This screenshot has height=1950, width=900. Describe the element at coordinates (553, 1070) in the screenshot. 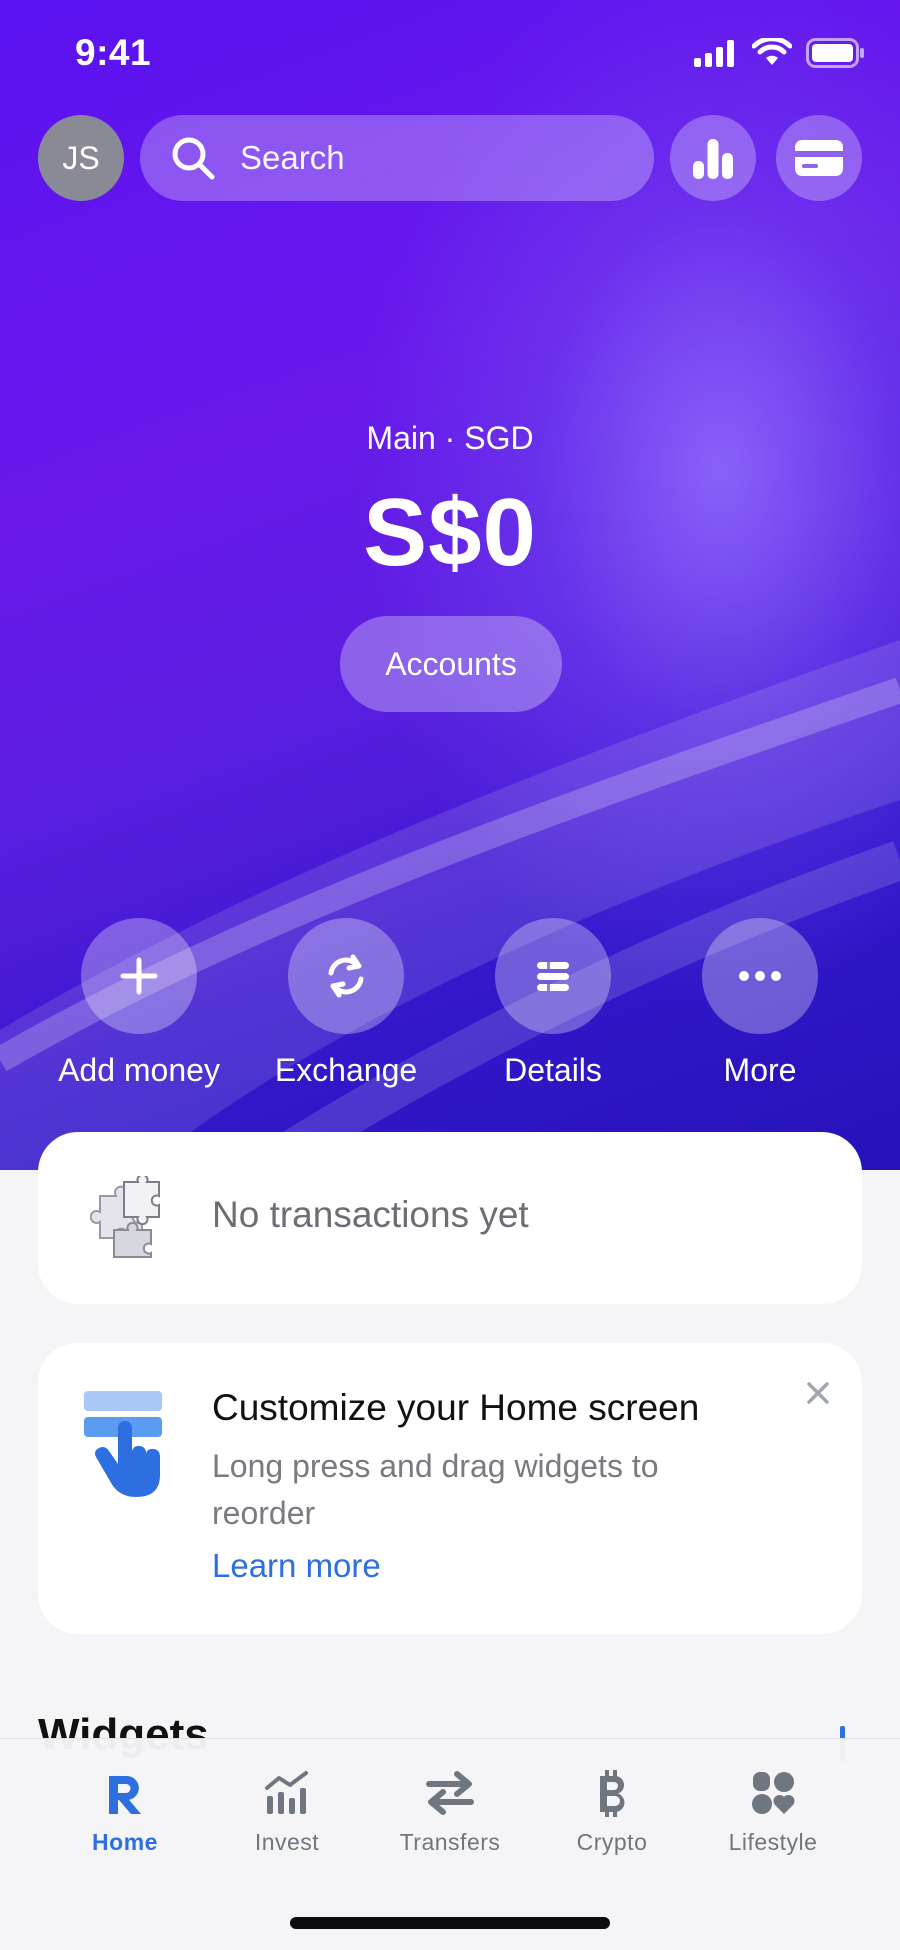

I see `details-label: Details` at that location.